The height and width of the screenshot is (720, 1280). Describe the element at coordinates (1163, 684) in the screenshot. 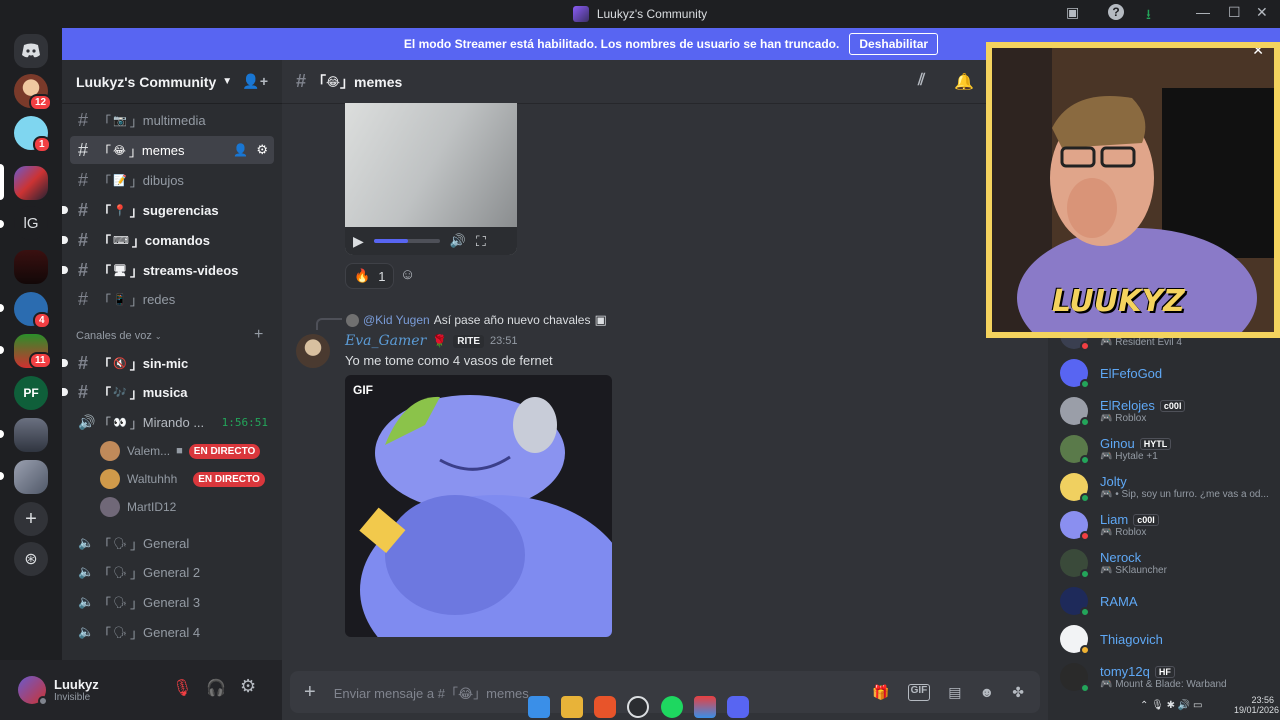

I see `member-activity: 🎮 Mount & Blade: Warband` at that location.